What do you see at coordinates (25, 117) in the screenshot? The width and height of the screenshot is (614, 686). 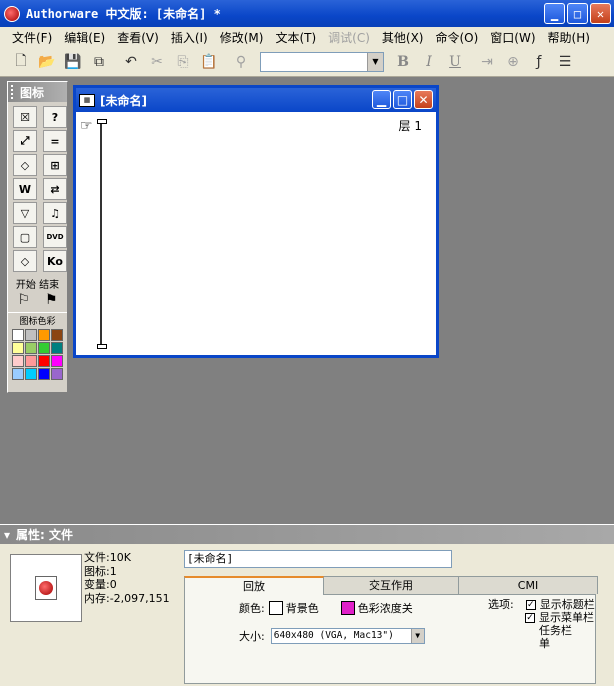 I see `display-icon: ☒` at bounding box center [25, 117].